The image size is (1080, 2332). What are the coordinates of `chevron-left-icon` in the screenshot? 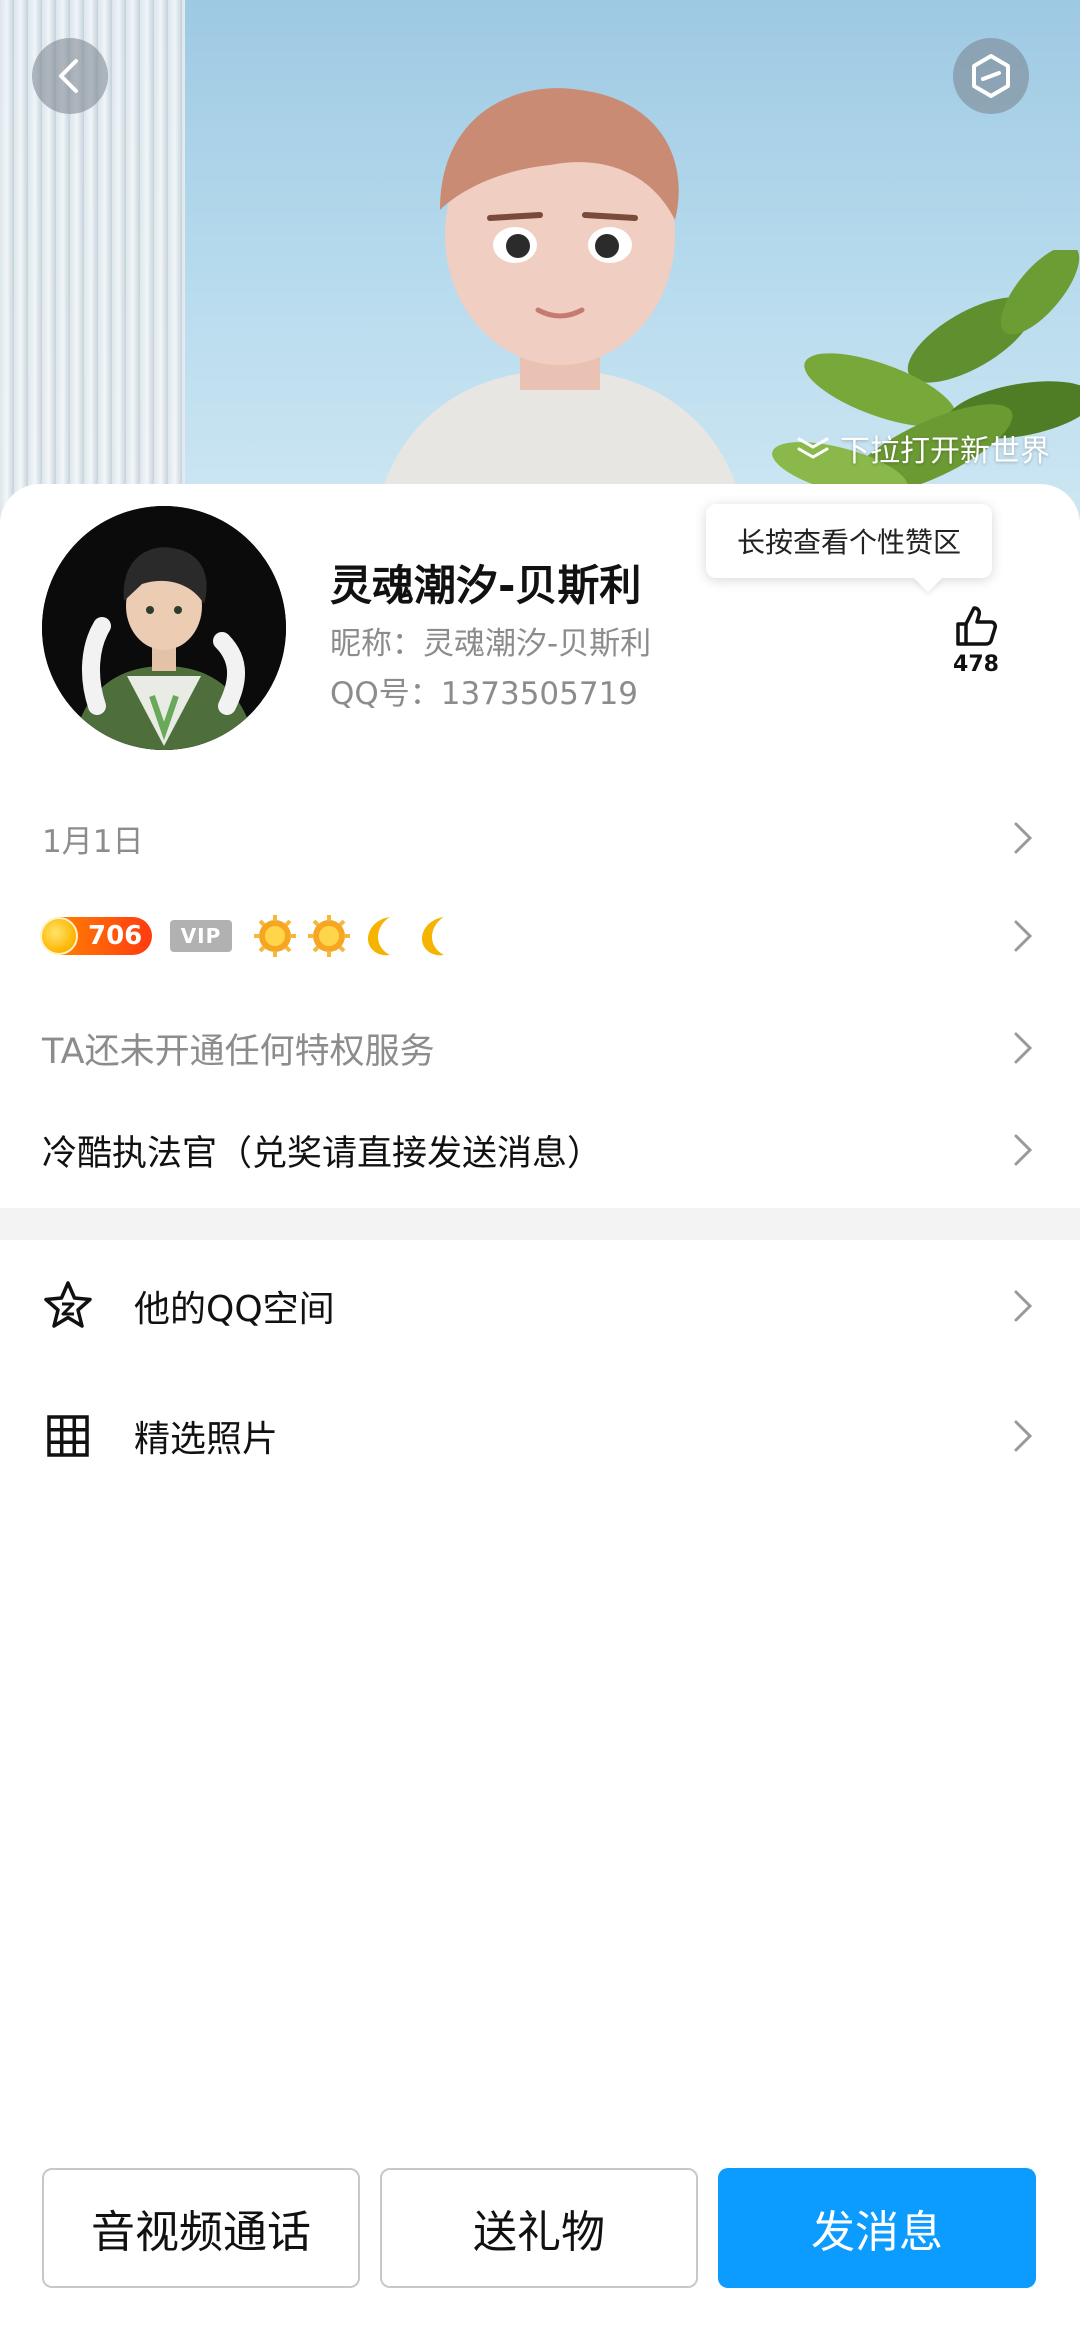 It's located at (68, 76).